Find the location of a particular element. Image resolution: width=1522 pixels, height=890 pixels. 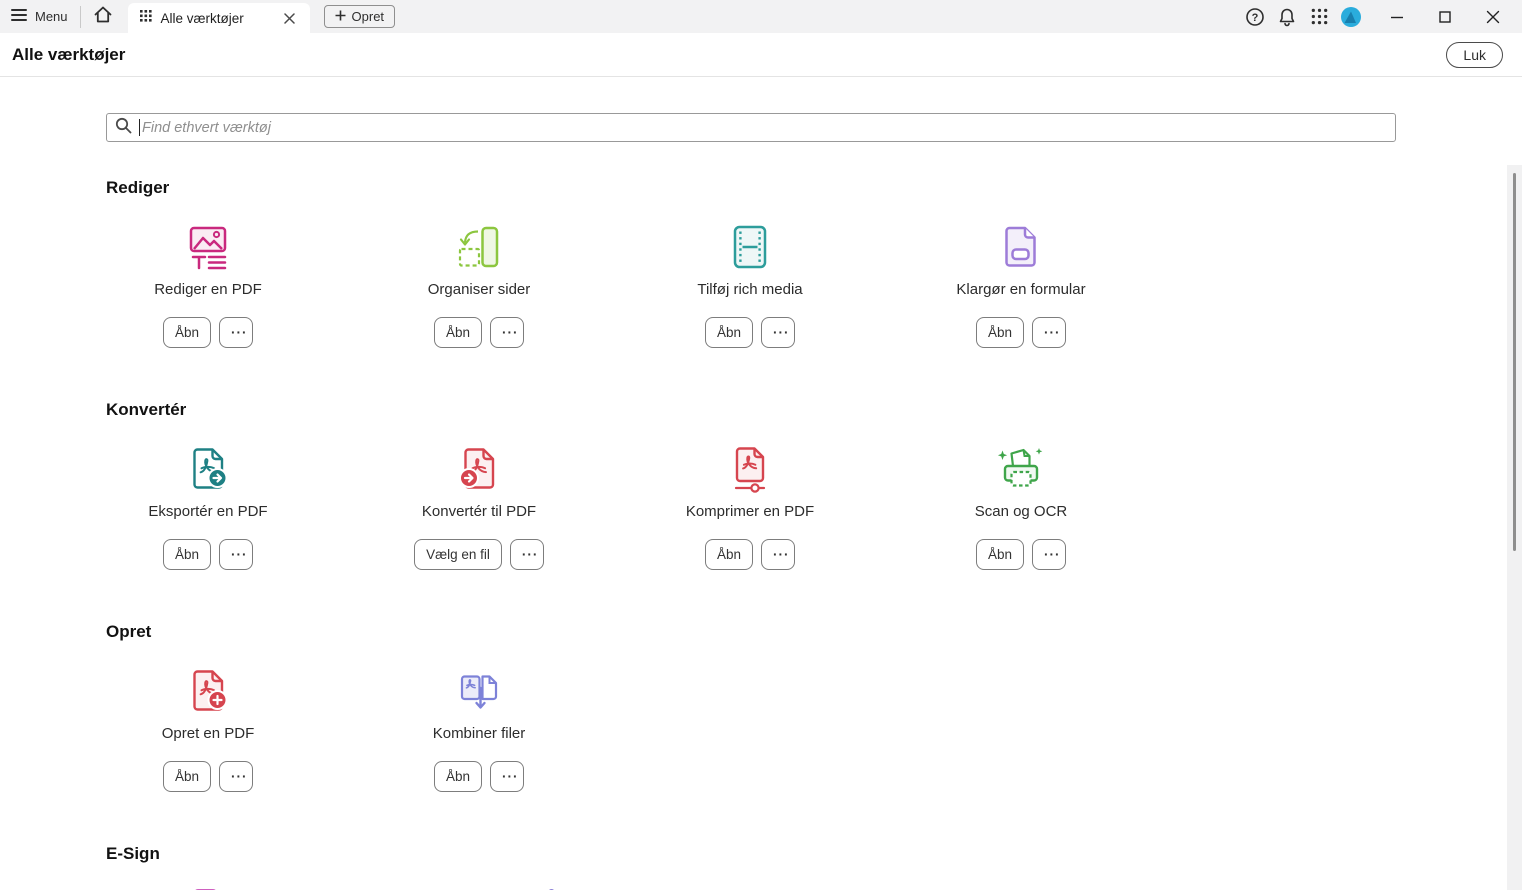

home-button is located at coordinates (103, 16).